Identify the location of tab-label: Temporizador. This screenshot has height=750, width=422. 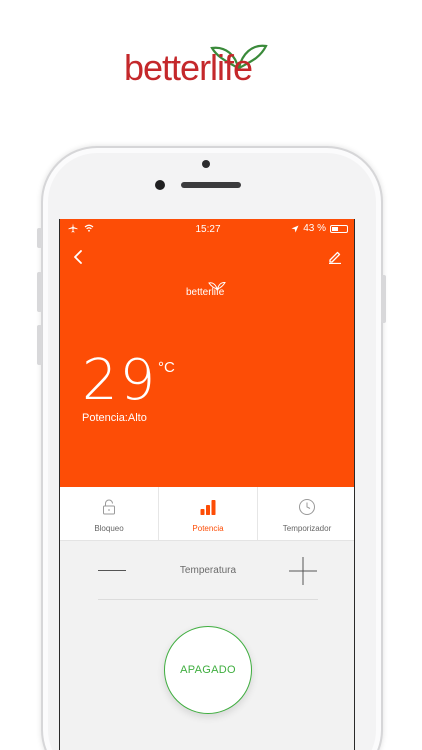
(307, 528).